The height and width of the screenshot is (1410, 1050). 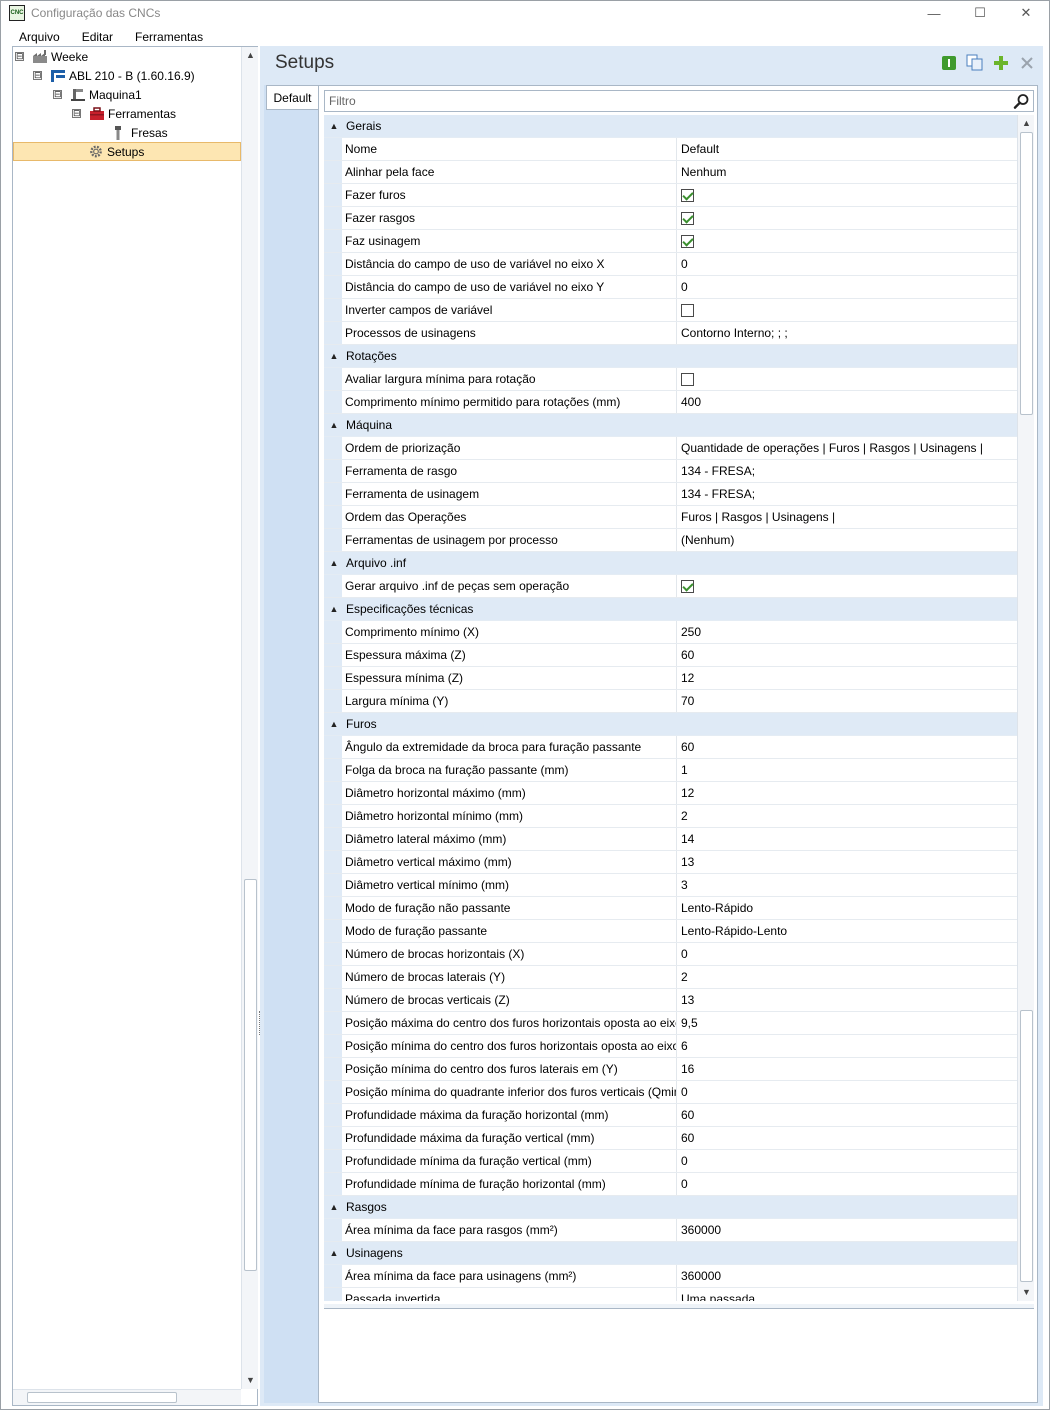 What do you see at coordinates (980, 13) in the screenshot?
I see `maximize-button: ☐` at bounding box center [980, 13].